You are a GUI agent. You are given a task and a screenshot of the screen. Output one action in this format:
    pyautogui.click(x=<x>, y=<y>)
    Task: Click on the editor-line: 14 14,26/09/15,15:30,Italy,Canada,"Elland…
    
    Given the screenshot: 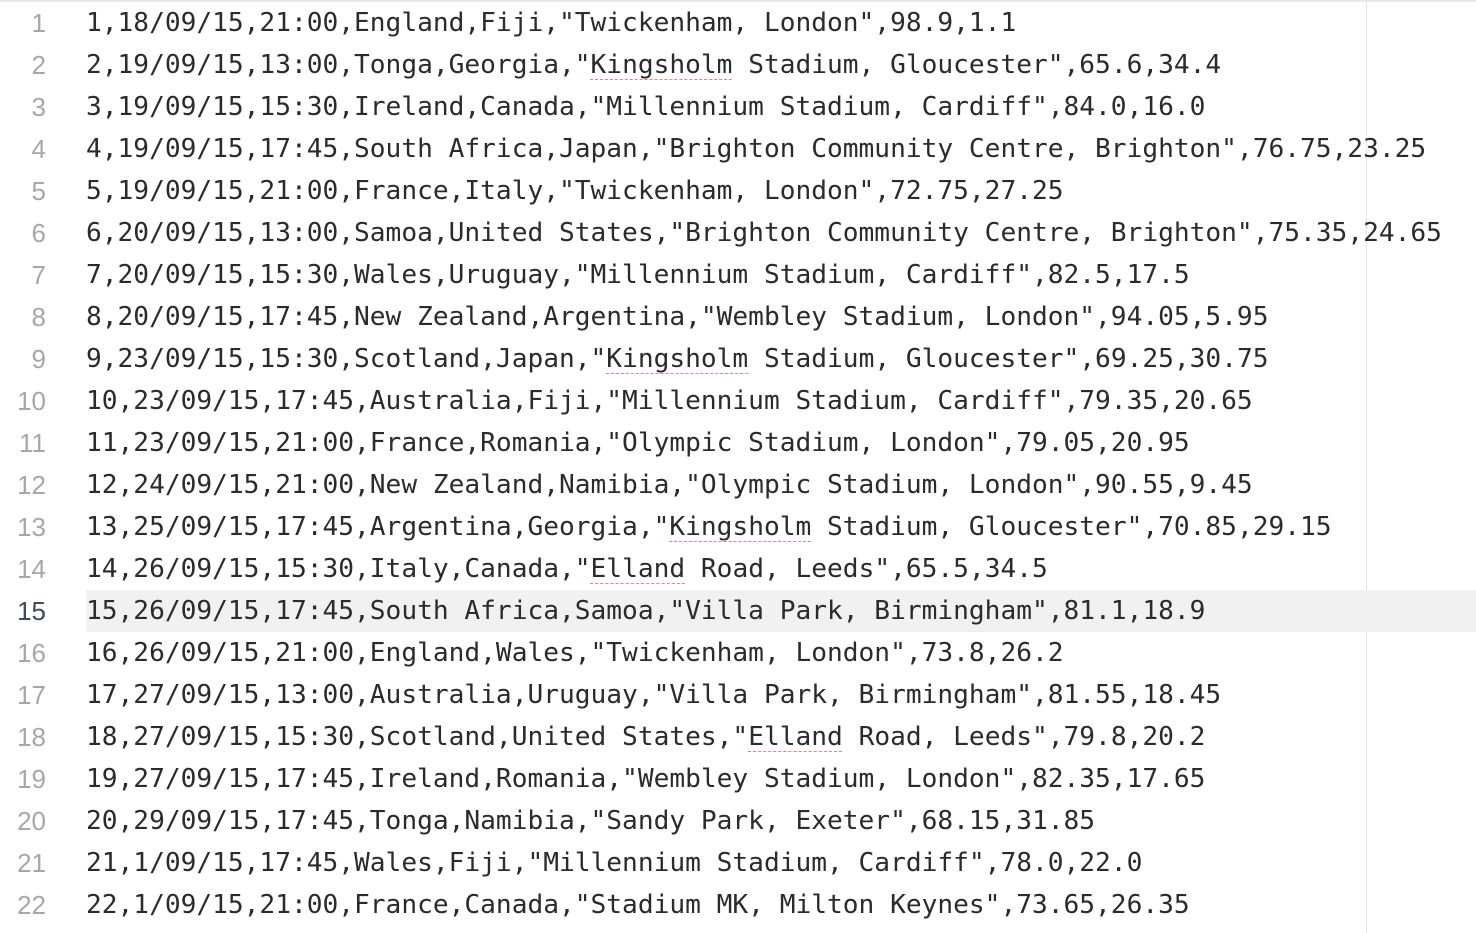 What is the action you would take?
    pyautogui.click(x=738, y=569)
    